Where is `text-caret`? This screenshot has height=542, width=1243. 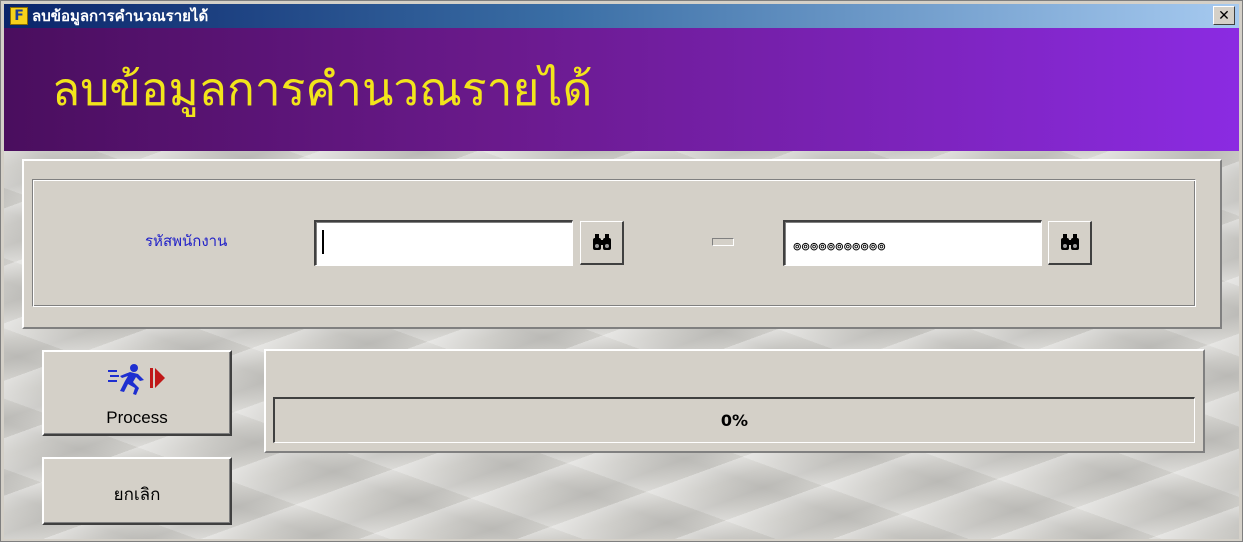
text-caret is located at coordinates (323, 242).